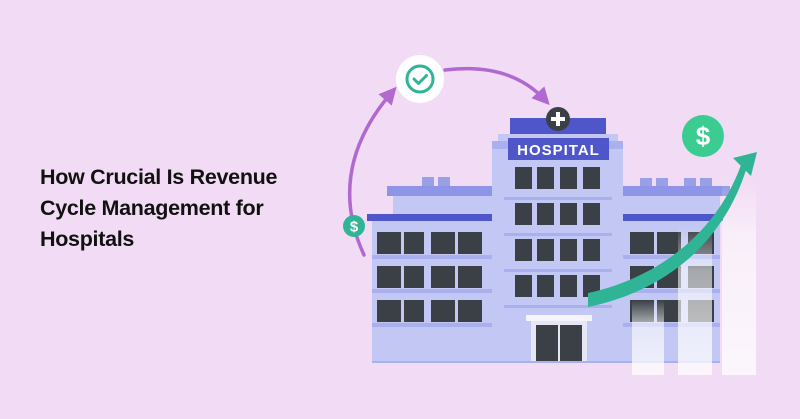  Describe the element at coordinates (559, 339) in the screenshot. I see `hospital-entrance` at that location.